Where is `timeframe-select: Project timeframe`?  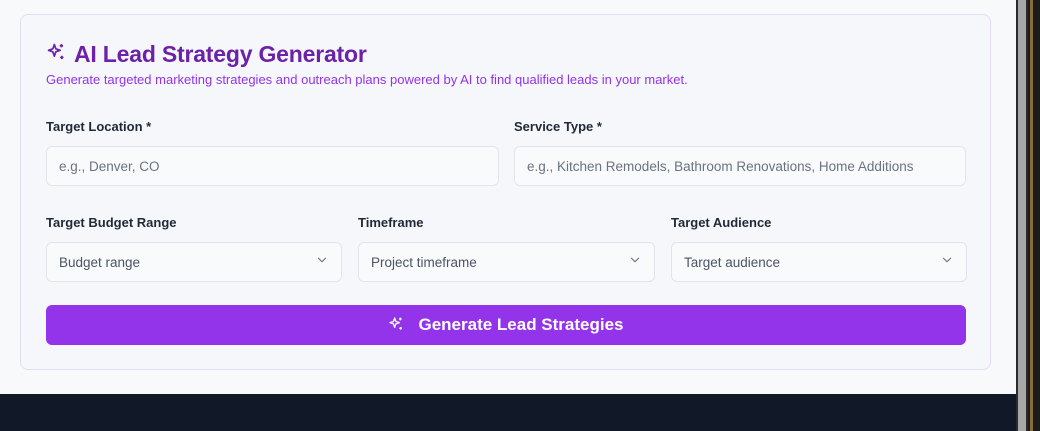 timeframe-select: Project timeframe is located at coordinates (506, 262).